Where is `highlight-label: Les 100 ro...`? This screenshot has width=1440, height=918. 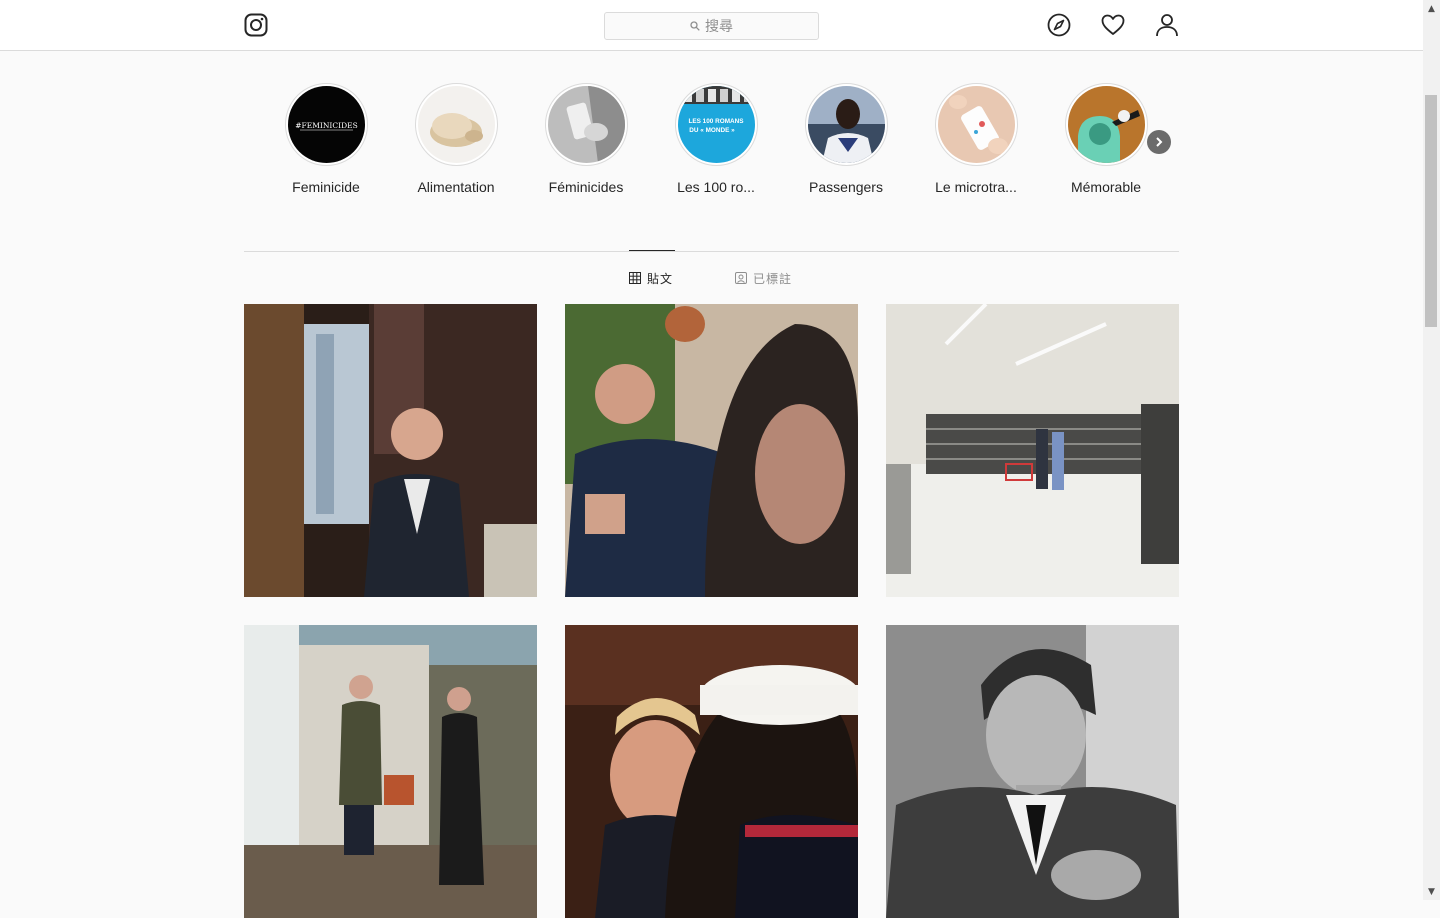
highlight-label: Les 100 ro... is located at coordinates (716, 187).